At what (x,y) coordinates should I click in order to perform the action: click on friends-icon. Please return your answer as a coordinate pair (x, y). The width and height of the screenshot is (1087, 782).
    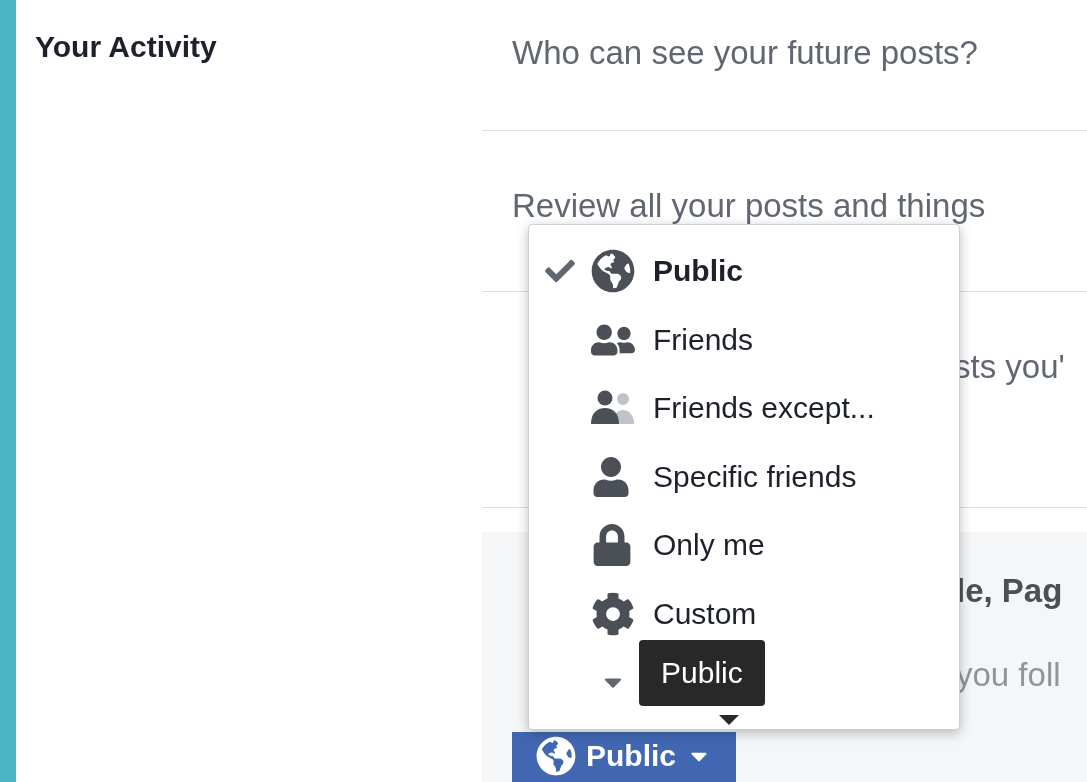
    Looking at the image, I should click on (613, 408).